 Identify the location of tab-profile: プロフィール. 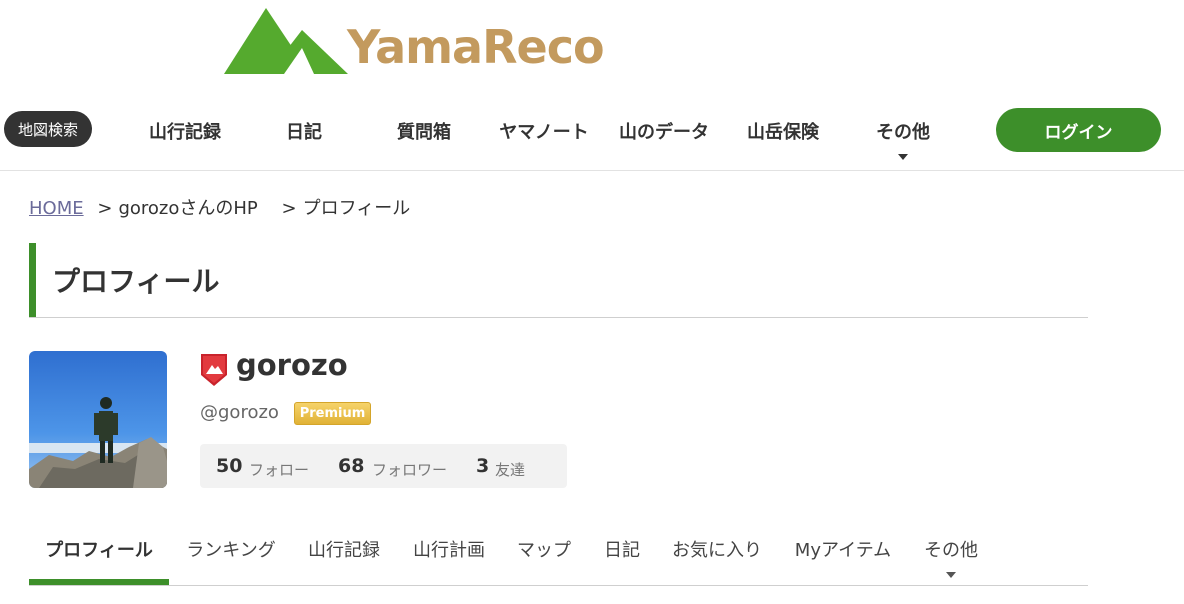
(99, 549).